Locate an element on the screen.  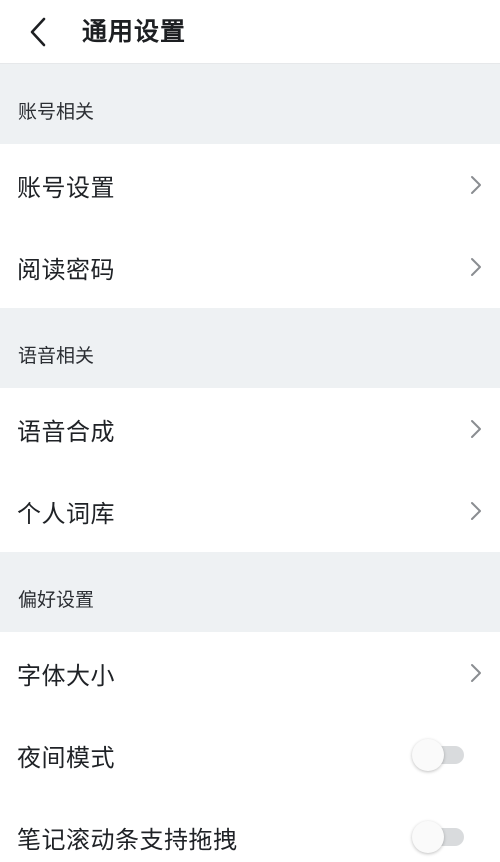
settings-row-account-settings: 账号设置 is located at coordinates (250, 185).